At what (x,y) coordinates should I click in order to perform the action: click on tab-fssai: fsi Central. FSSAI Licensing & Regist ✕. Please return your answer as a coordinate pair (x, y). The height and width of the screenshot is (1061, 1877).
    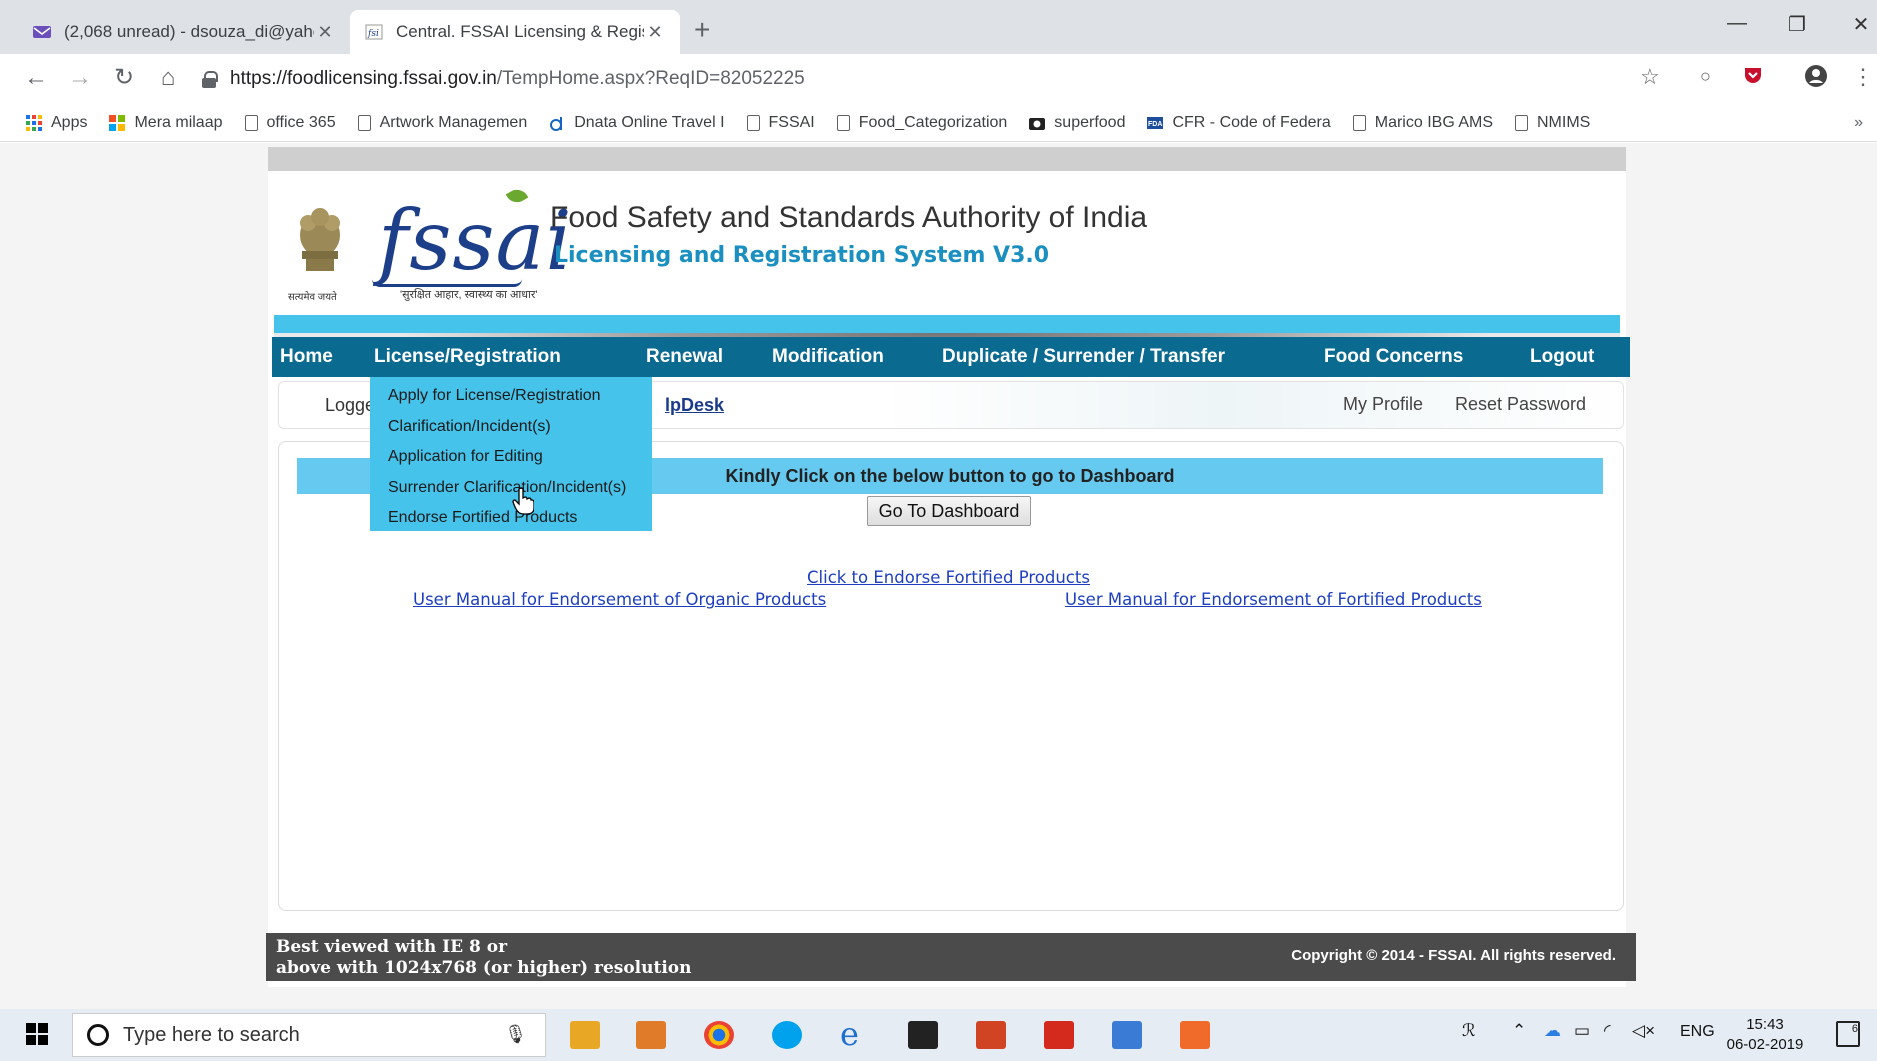
    Looking at the image, I should click on (515, 32).